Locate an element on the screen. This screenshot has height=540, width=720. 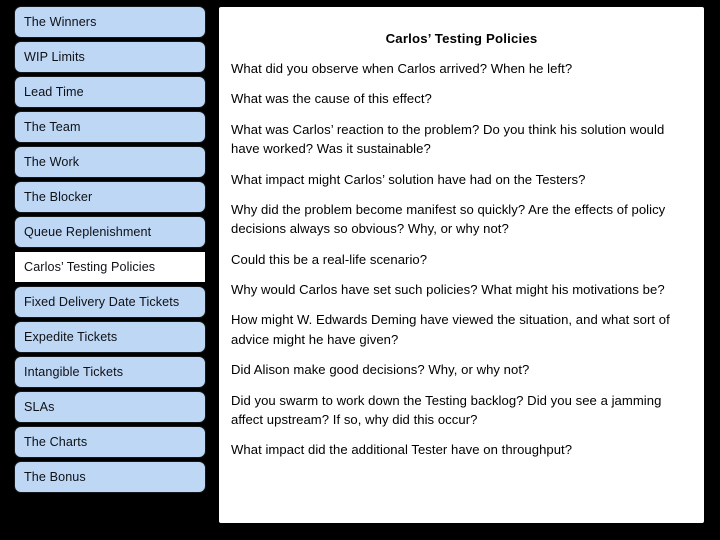
sidebar-item-the-winners: The Winners is located at coordinates (110, 22).